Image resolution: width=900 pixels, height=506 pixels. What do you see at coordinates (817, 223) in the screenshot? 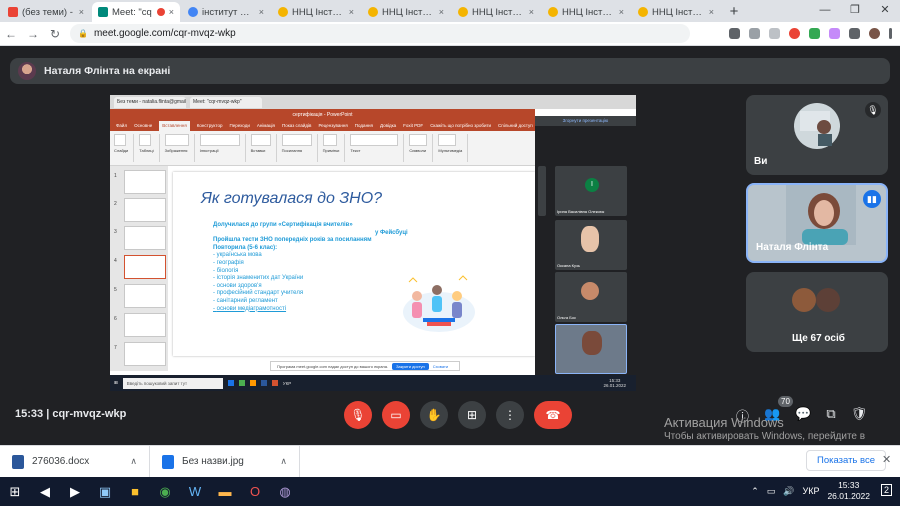
I see `participant-tile-presenter: ▮▮ Наталя Флінта` at bounding box center [817, 223].